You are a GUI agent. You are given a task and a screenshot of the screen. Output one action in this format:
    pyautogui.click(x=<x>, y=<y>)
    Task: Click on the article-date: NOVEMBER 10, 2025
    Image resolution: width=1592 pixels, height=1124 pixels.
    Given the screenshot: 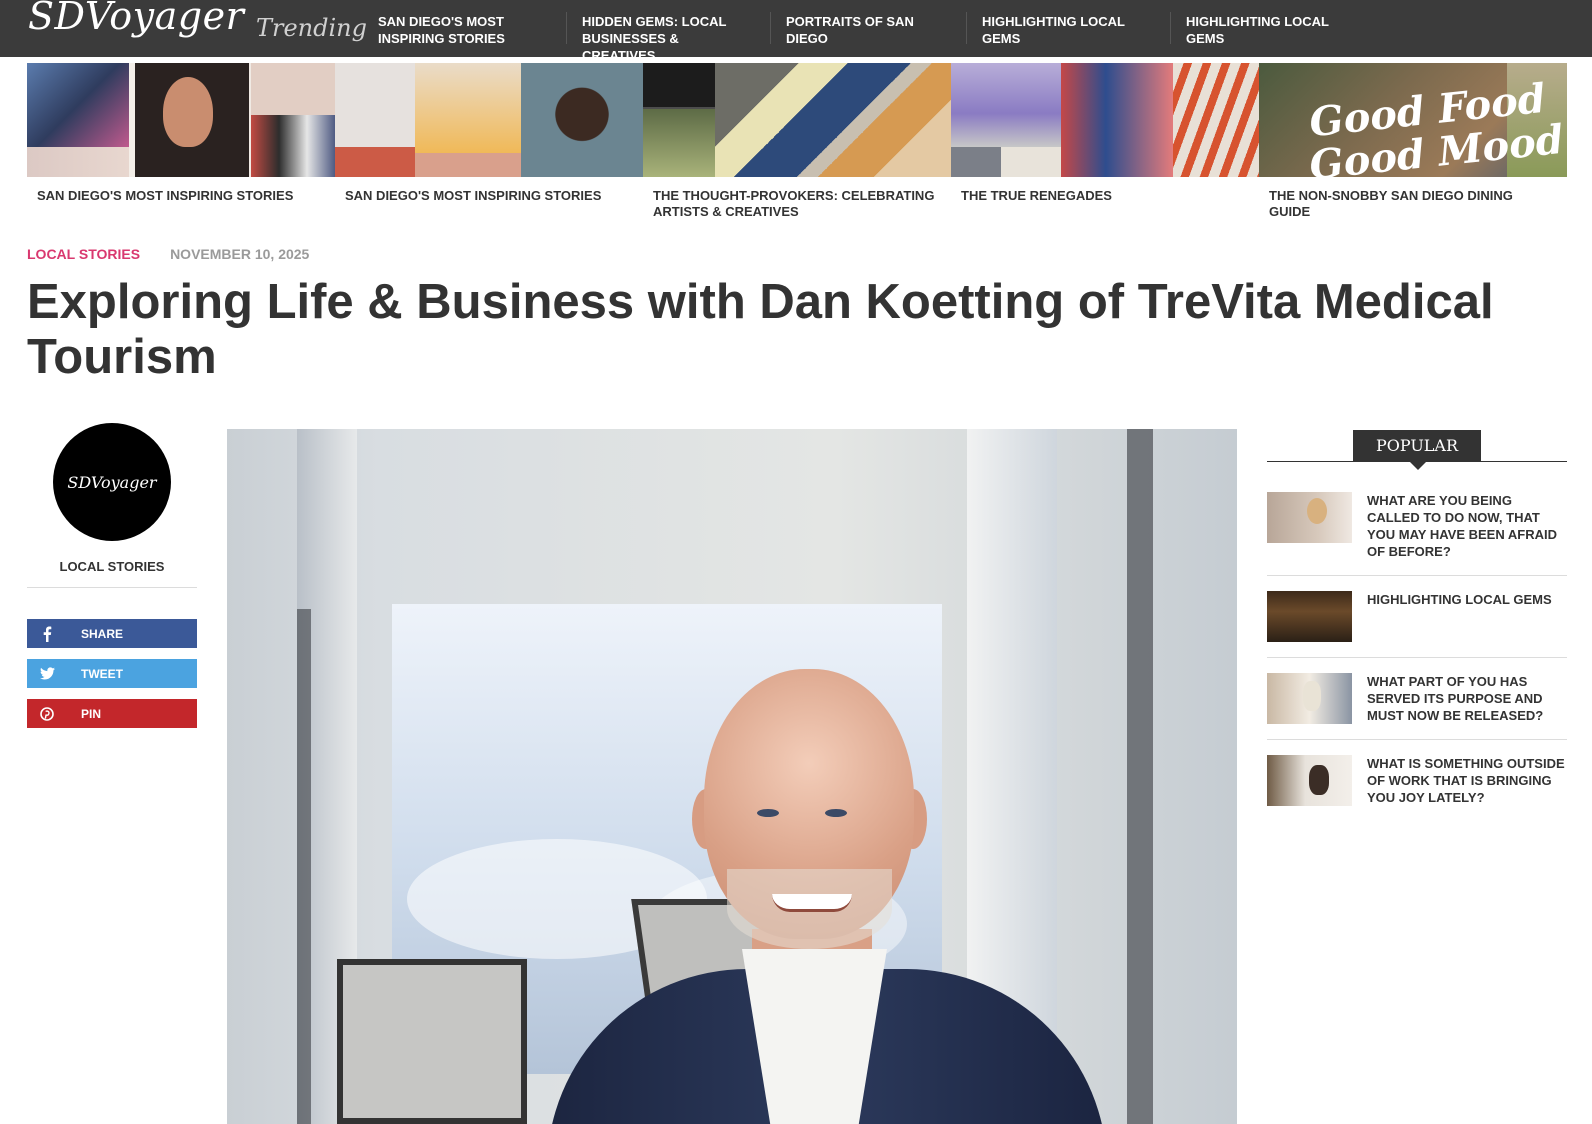 What is the action you would take?
    pyautogui.click(x=240, y=254)
    